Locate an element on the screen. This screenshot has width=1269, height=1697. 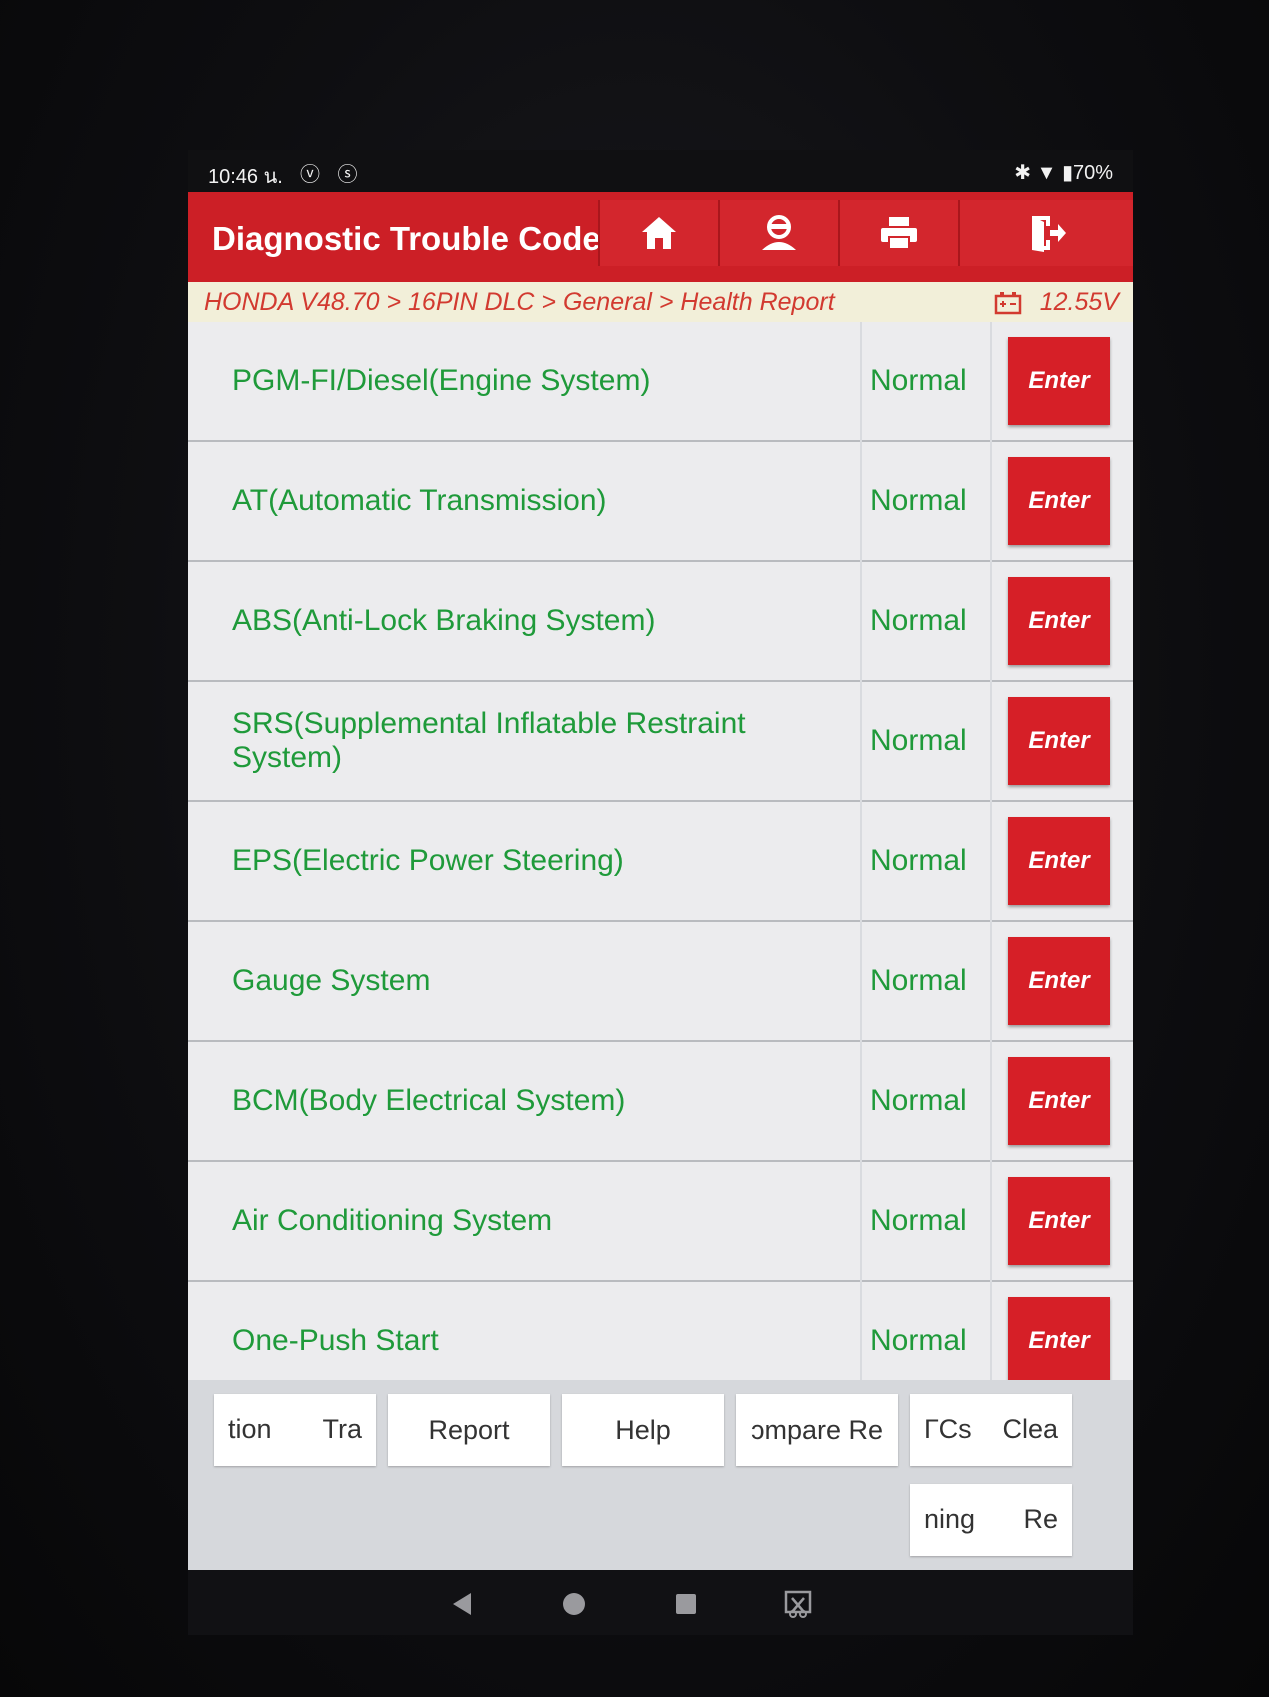
screenshot-button is located at coordinates (798, 1604).